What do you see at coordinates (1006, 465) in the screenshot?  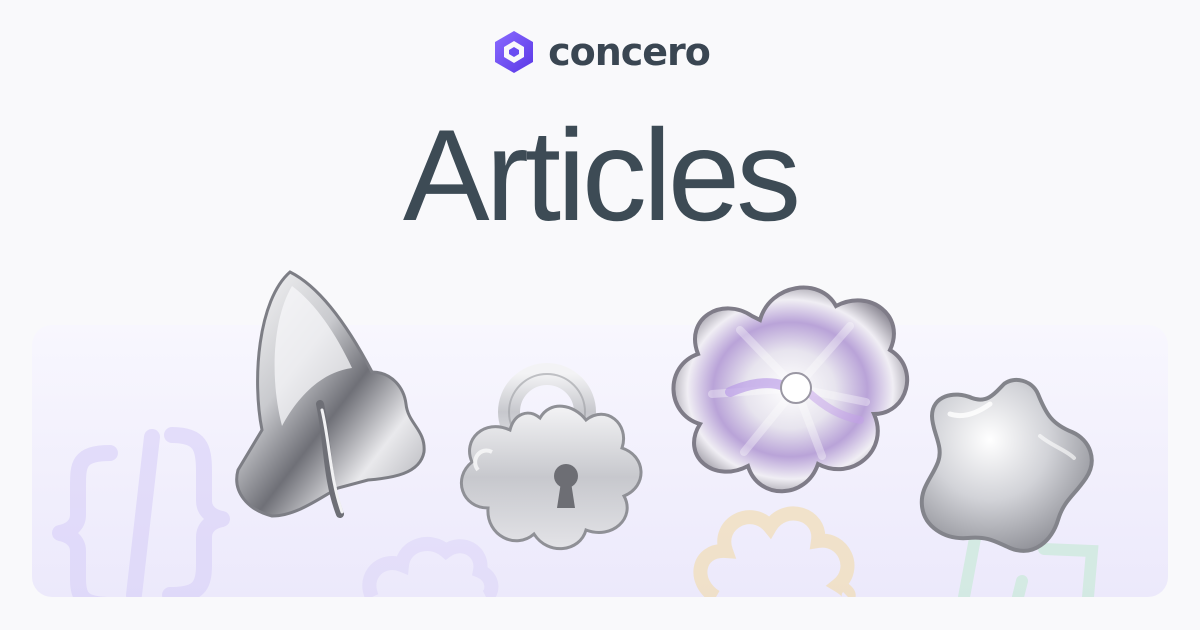 I see `star-icon` at bounding box center [1006, 465].